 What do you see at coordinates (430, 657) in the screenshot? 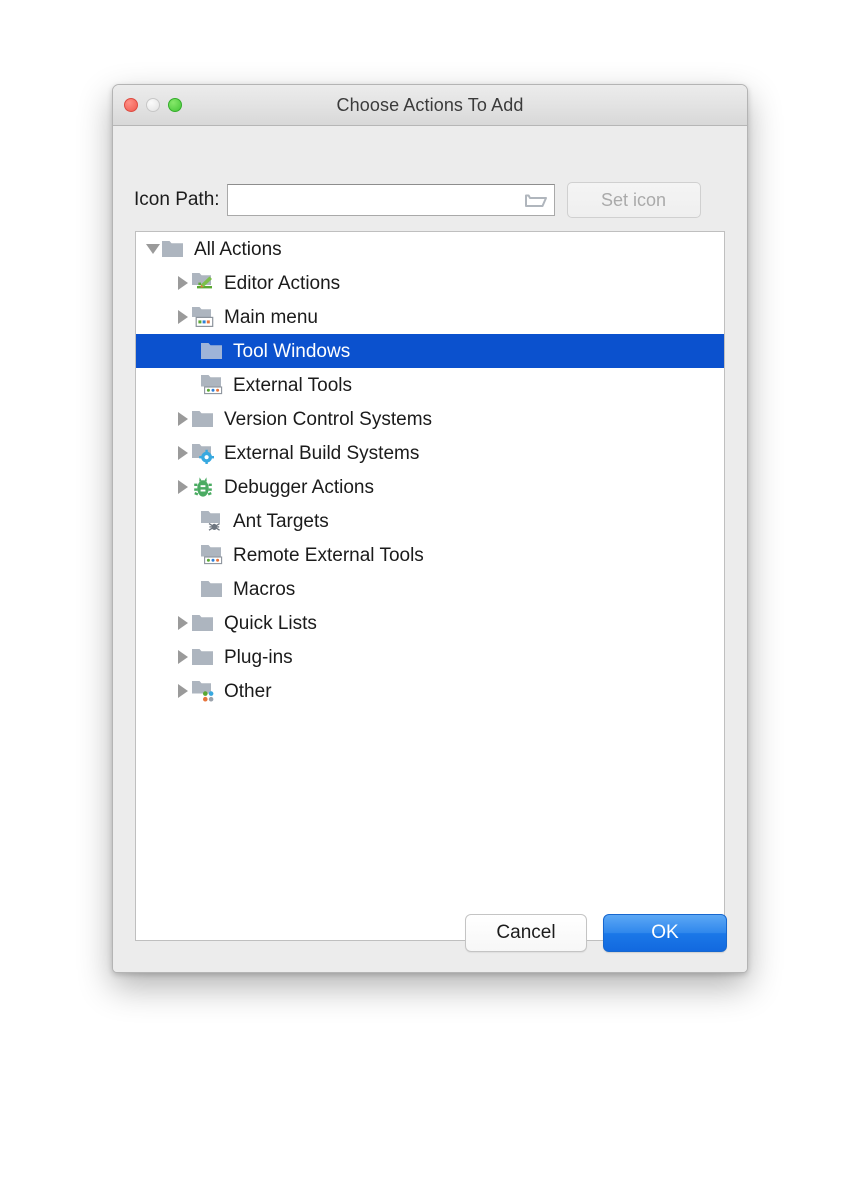
I see `tree-item-plug-ins: Plug-ins` at bounding box center [430, 657].